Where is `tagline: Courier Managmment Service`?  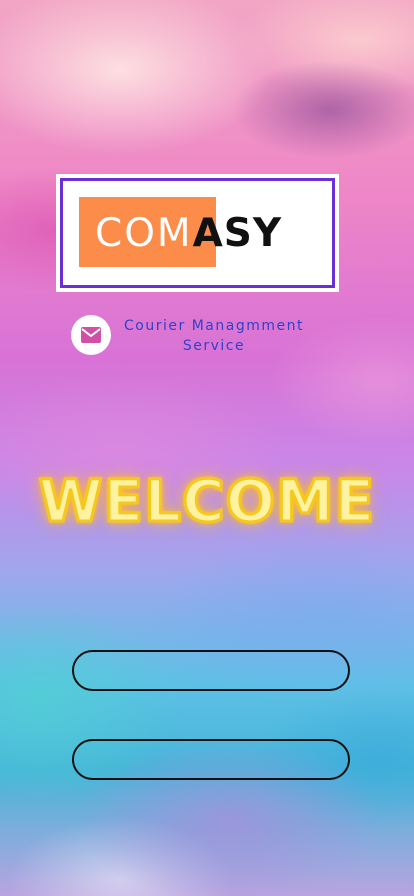 tagline: Courier Managmment Service is located at coordinates (214, 336).